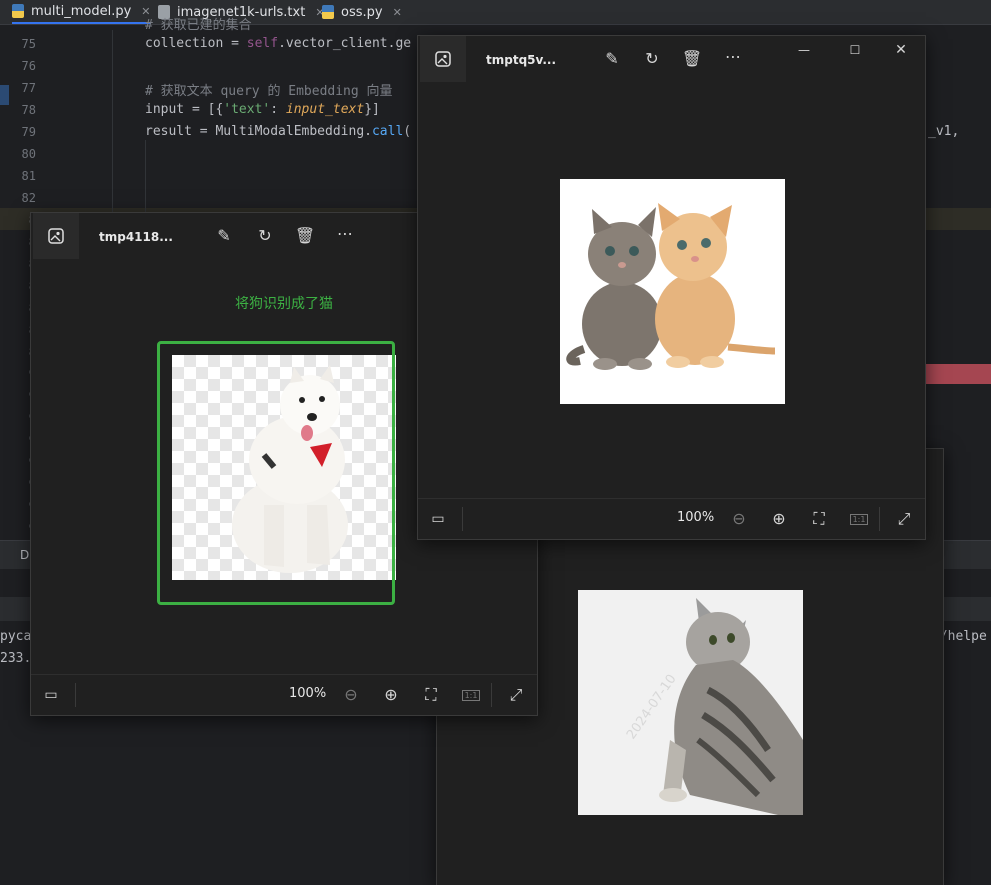 This screenshot has height=885, width=991. Describe the element at coordinates (855, 50) in the screenshot. I see `maximize-button: ☐` at that location.